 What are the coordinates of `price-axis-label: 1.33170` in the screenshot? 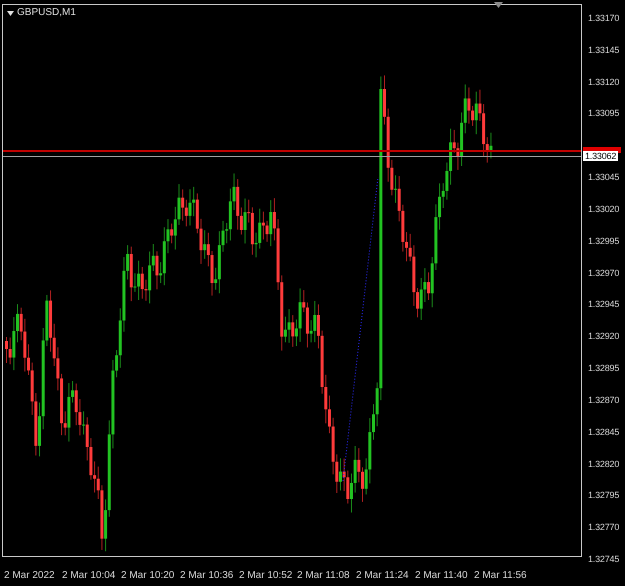 It's located at (604, 18).